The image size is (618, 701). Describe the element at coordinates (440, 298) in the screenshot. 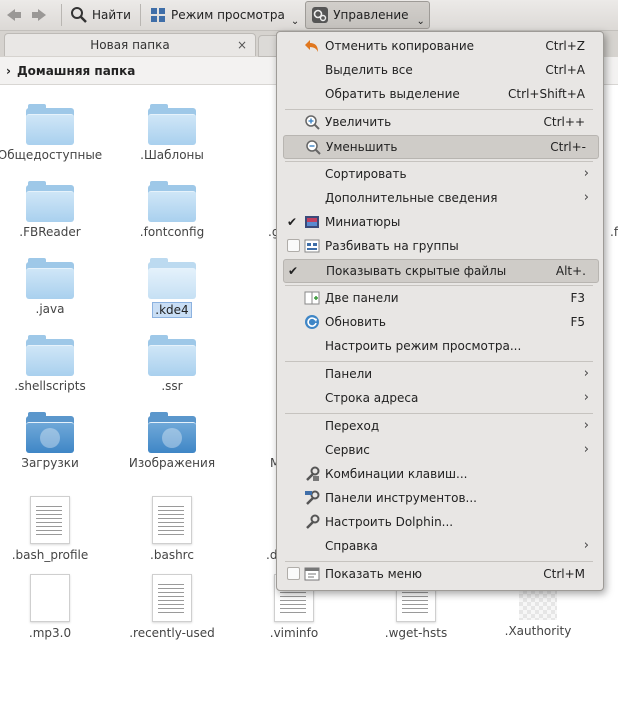

I see `menu-item-split: Две панели F3` at that location.